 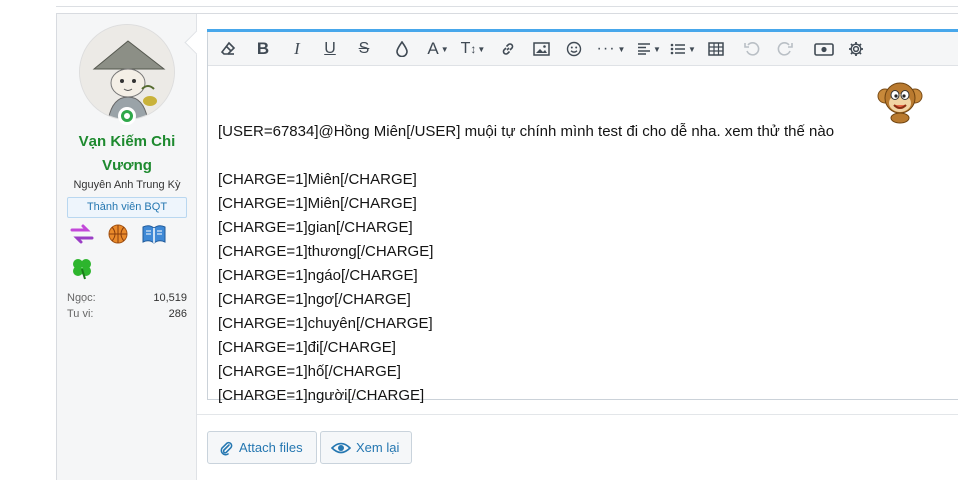 What do you see at coordinates (315, 227) in the screenshot?
I see `editor-line: [CHARGE=1]gian[/CHARGE]` at bounding box center [315, 227].